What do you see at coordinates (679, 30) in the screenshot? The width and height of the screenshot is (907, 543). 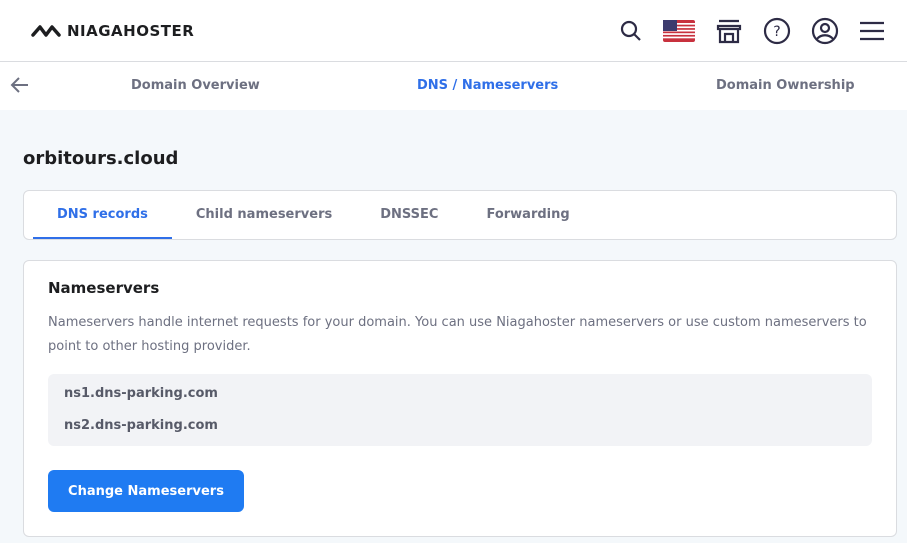 I see `us-flag-icon` at bounding box center [679, 30].